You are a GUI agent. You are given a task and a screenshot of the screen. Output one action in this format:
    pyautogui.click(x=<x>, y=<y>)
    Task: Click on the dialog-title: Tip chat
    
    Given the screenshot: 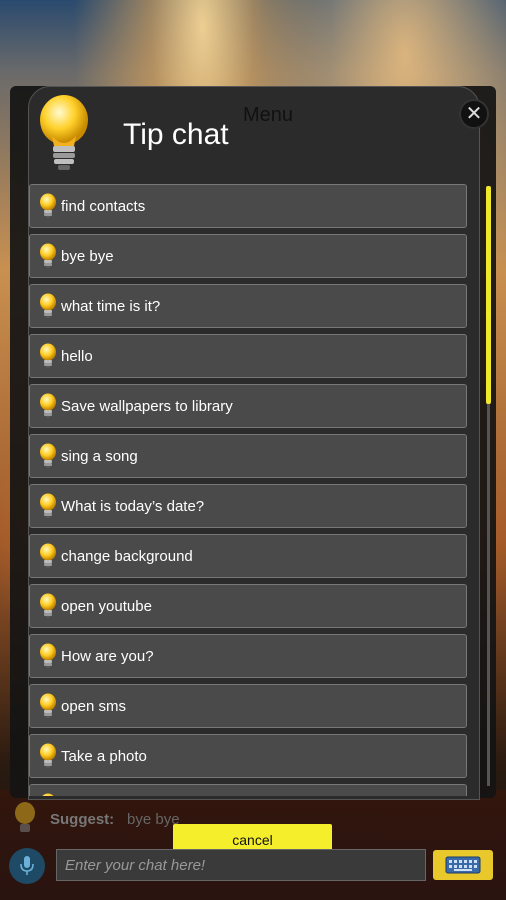 What is the action you would take?
    pyautogui.click(x=176, y=134)
    